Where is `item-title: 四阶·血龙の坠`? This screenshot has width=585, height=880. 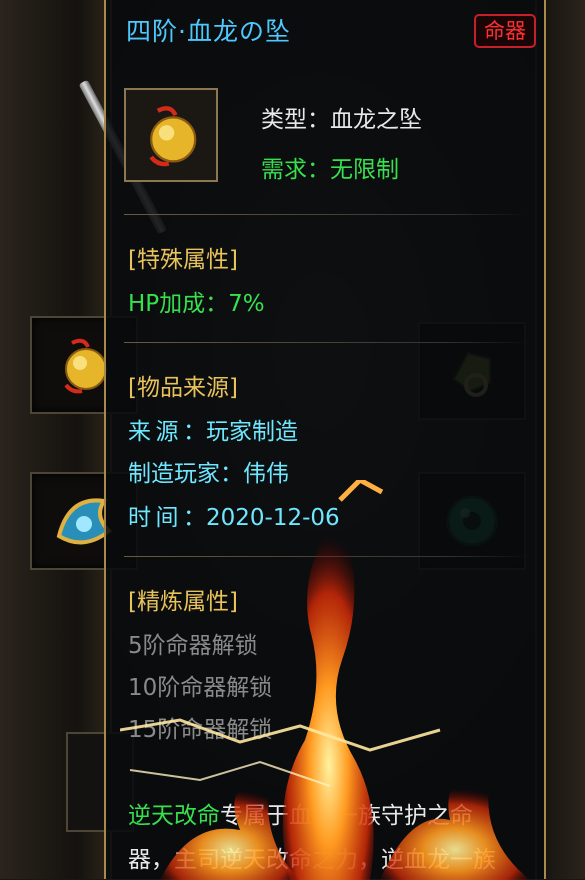
item-title: 四阶·血龙の坠 is located at coordinates (208, 31).